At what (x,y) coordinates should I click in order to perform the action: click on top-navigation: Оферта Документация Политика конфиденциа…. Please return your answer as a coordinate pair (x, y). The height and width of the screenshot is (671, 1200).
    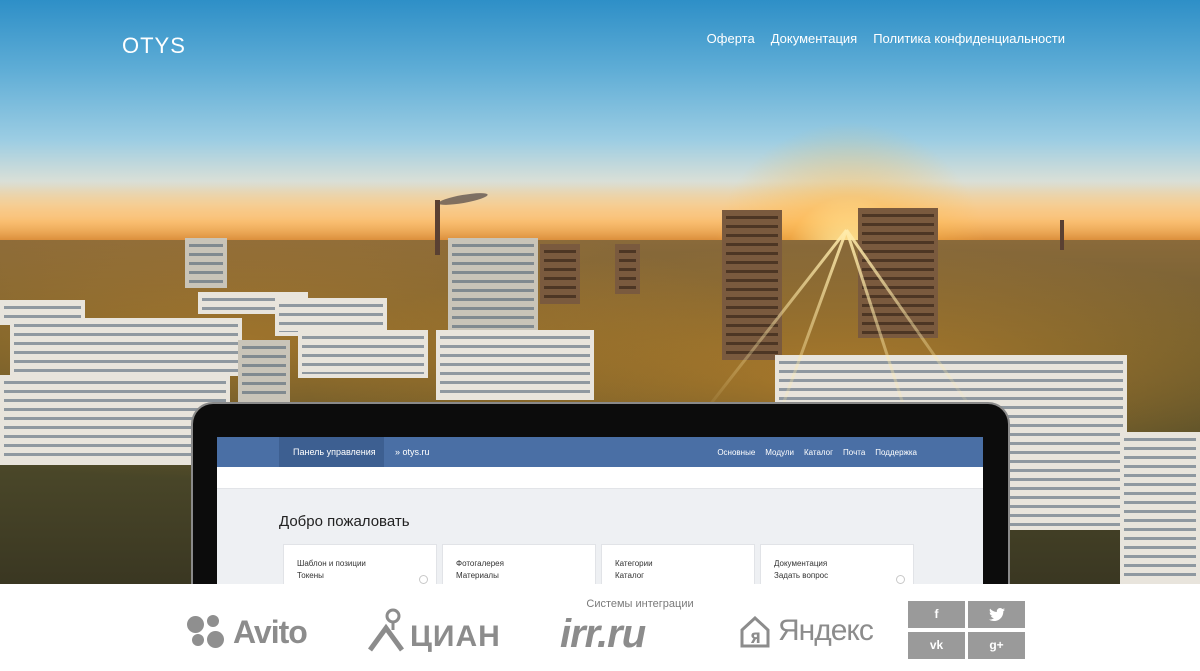
    Looking at the image, I should click on (886, 38).